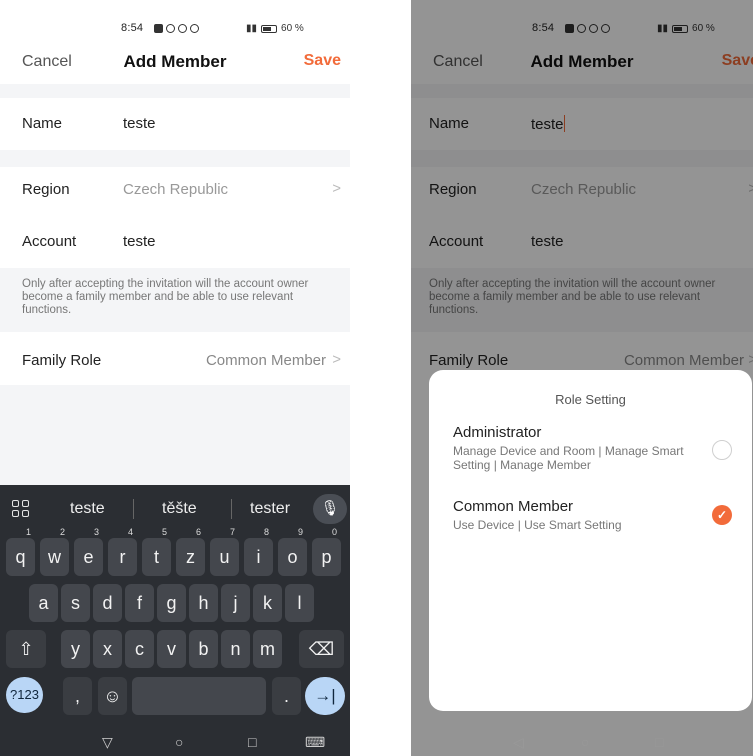  I want to click on family-role-value: Common Member, so click(265, 360).